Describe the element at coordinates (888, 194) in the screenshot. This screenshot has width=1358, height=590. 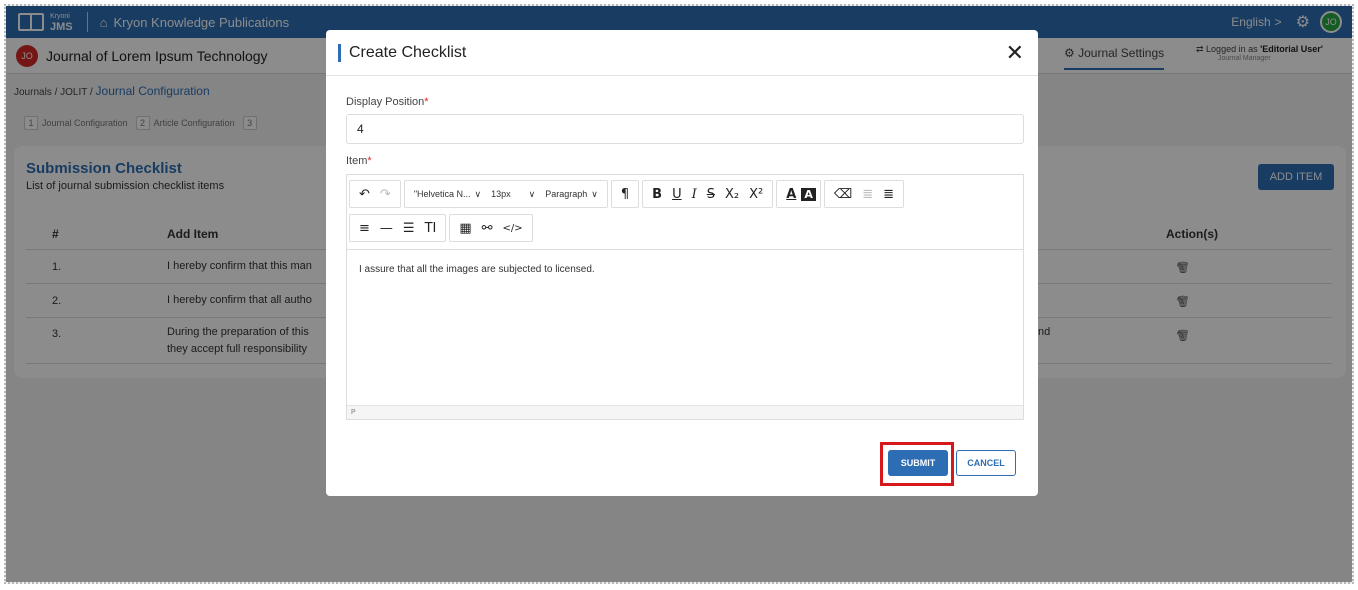
I see `indent-icon: ≣` at that location.